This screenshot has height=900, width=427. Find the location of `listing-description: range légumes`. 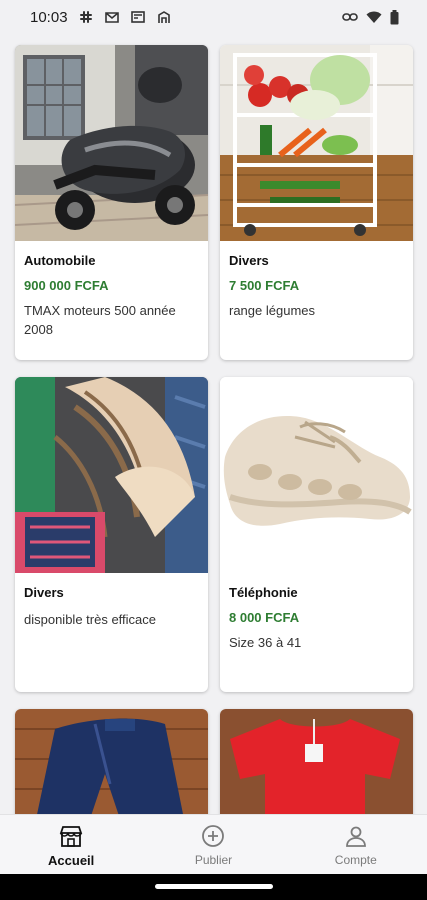

listing-description: range légumes is located at coordinates (272, 310).